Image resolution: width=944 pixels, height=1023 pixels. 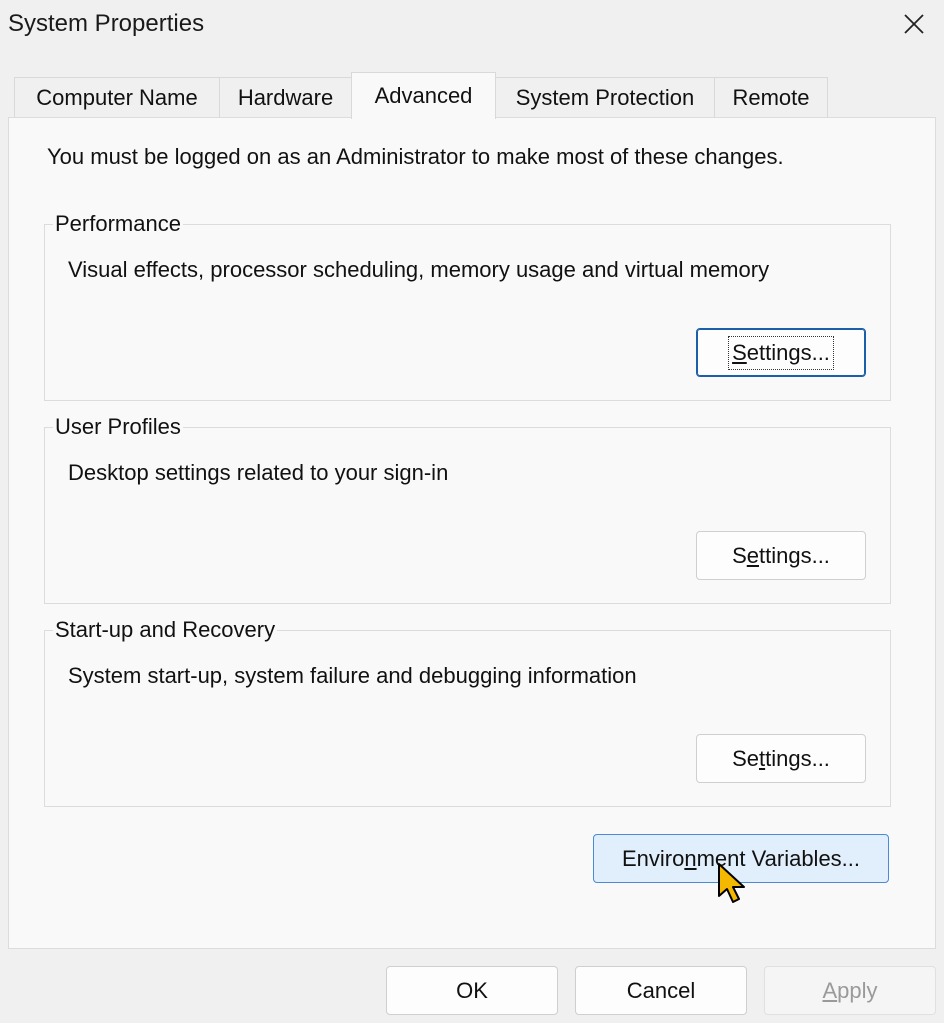 I want to click on apply-button: Apply, so click(x=850, y=990).